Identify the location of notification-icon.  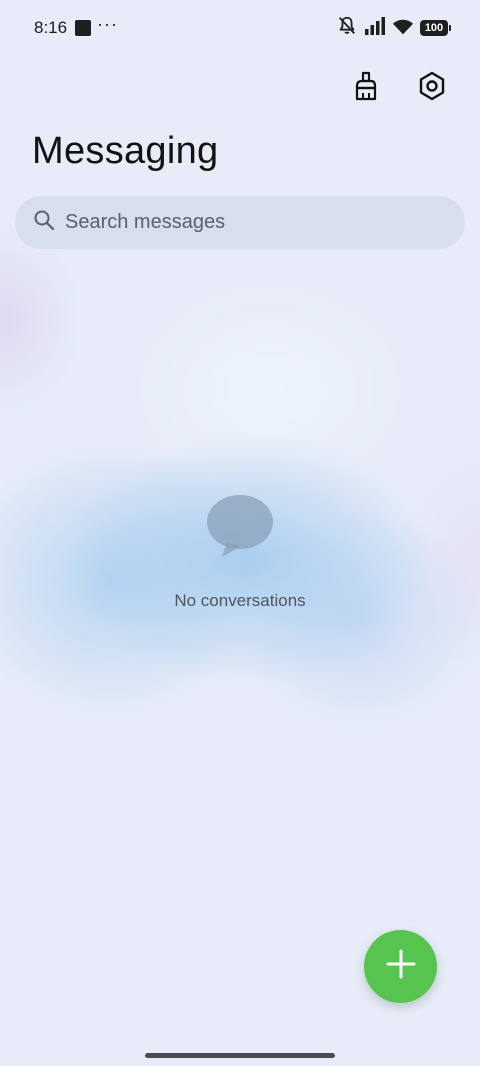
(83, 28).